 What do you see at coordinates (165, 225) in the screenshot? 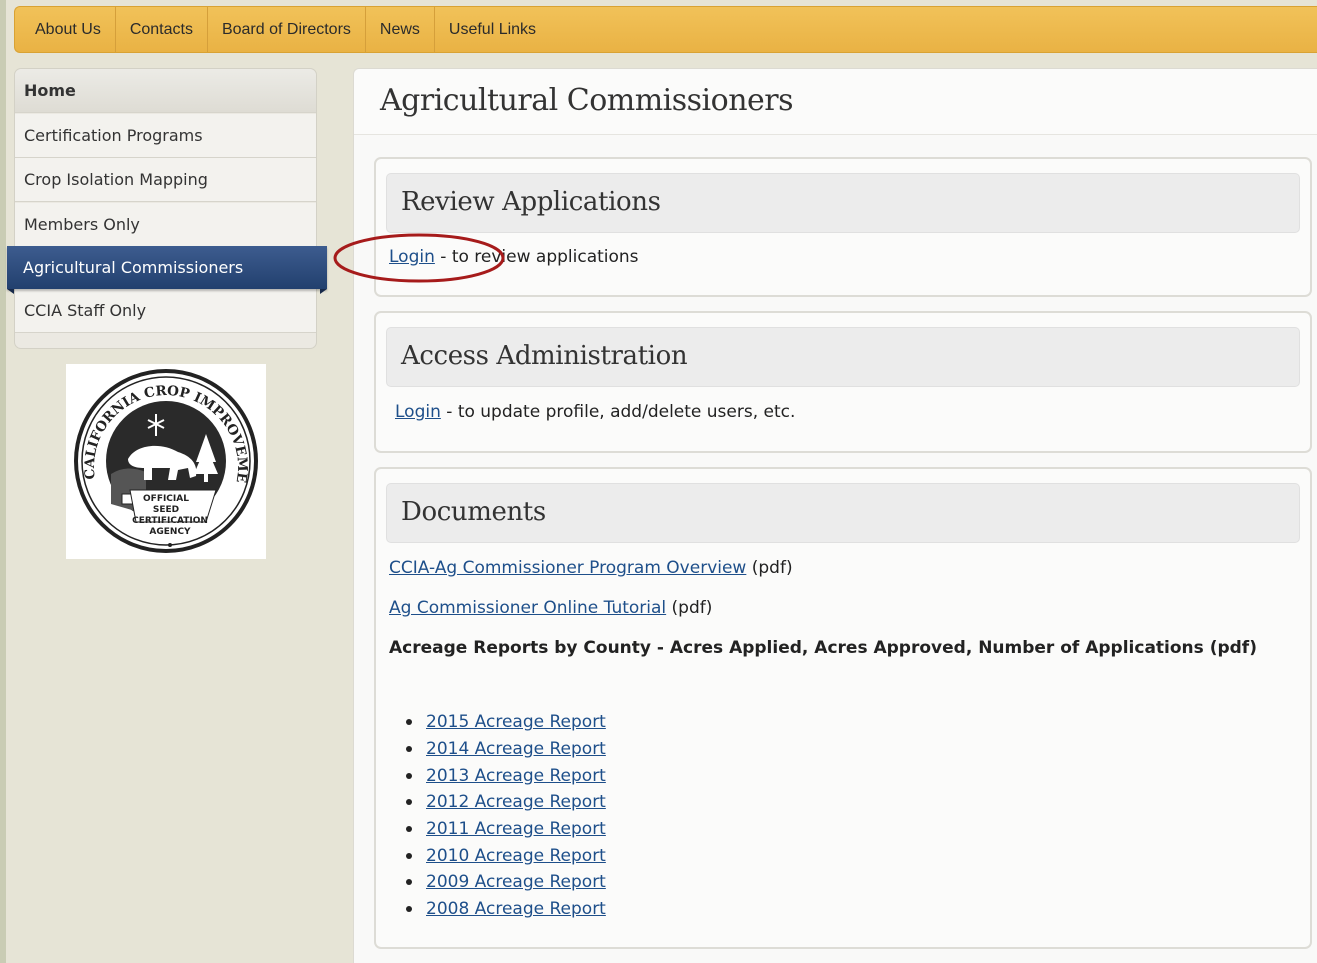
I see `sidebar-item-members-only: Members Only` at bounding box center [165, 225].